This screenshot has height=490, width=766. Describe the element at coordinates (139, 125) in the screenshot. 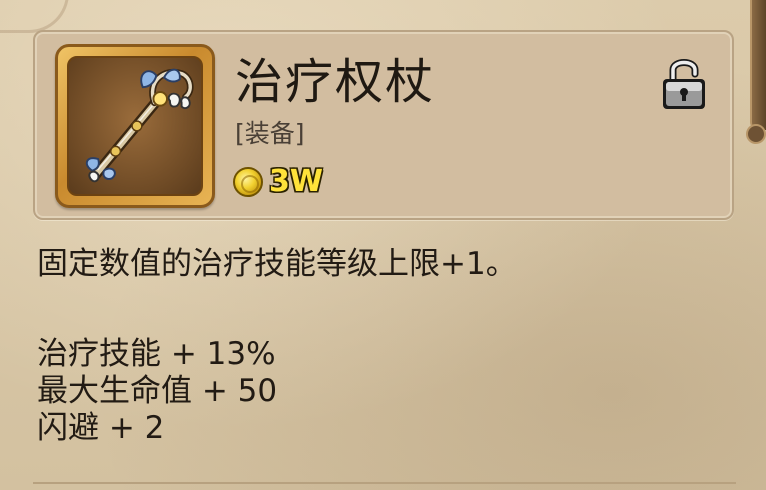

I see `staff-icon` at that location.